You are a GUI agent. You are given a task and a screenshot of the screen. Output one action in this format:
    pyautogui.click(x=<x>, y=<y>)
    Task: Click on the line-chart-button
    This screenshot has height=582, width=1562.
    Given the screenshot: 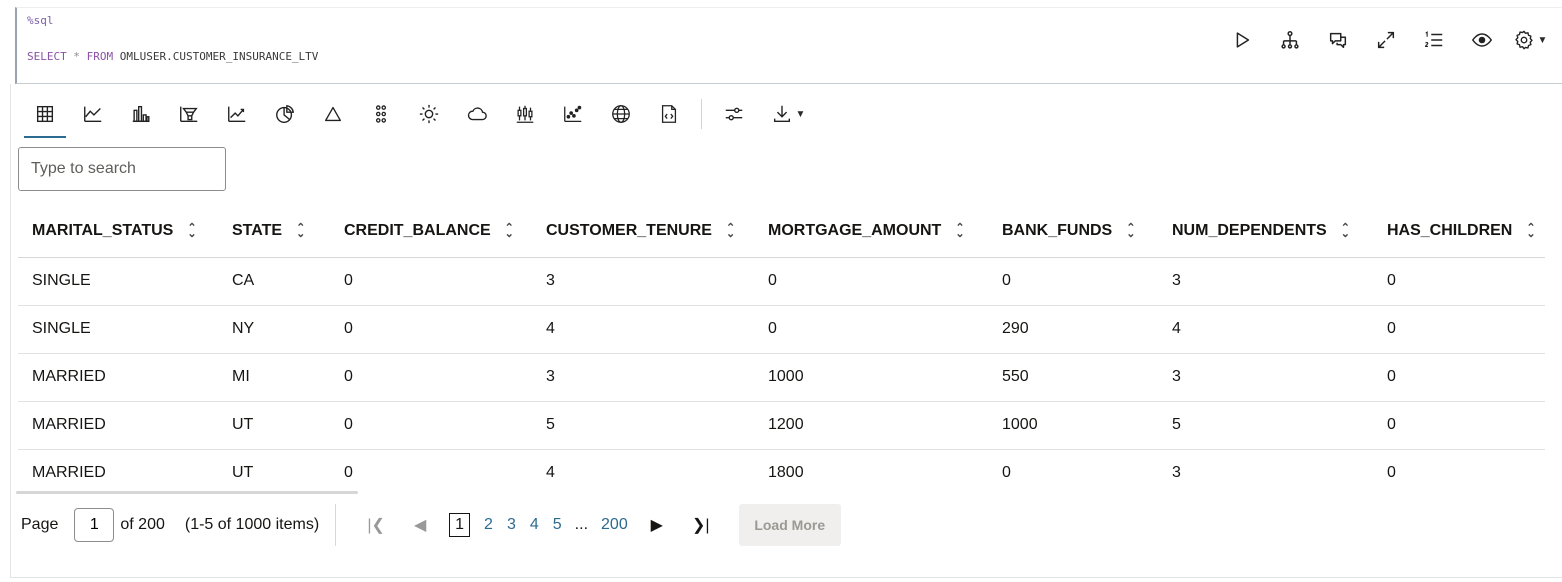 What is the action you would take?
    pyautogui.click(x=93, y=114)
    